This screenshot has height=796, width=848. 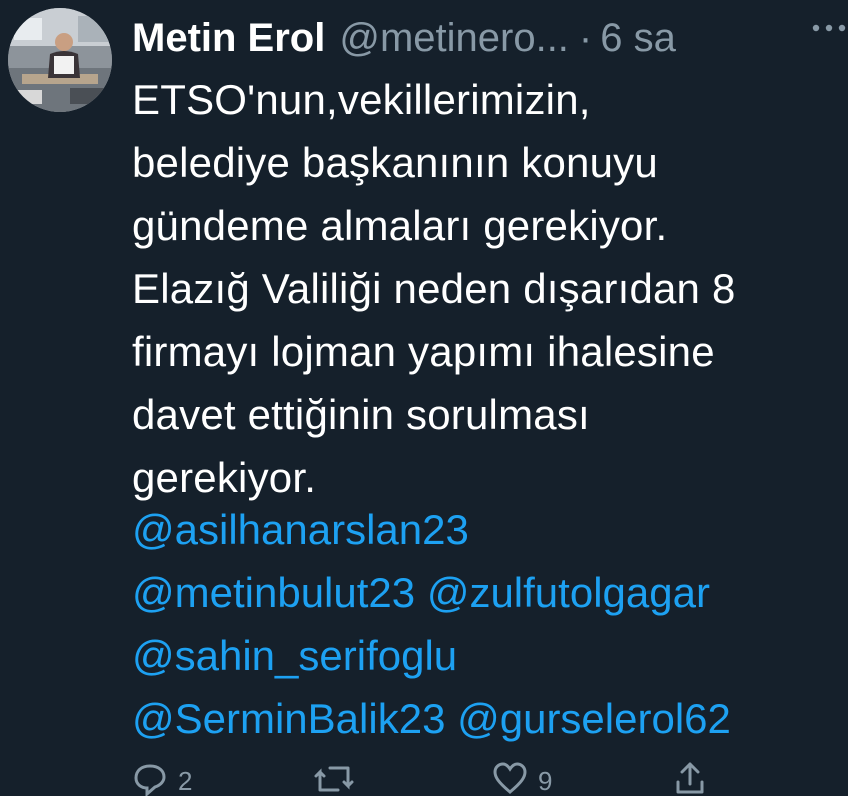 What do you see at coordinates (482, 778) in the screenshot?
I see `tweet-actions: 2 9` at bounding box center [482, 778].